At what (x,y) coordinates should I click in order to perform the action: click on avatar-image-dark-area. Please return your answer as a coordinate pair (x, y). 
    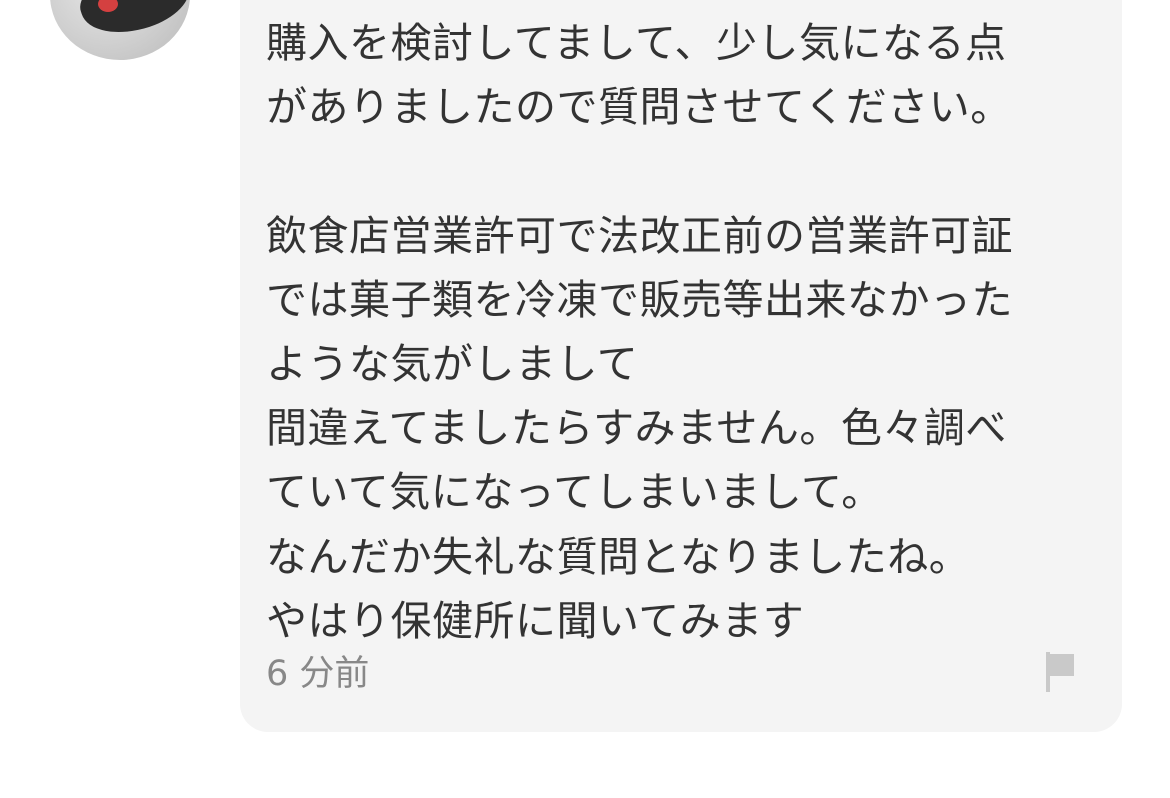
    Looking at the image, I should click on (131, 23).